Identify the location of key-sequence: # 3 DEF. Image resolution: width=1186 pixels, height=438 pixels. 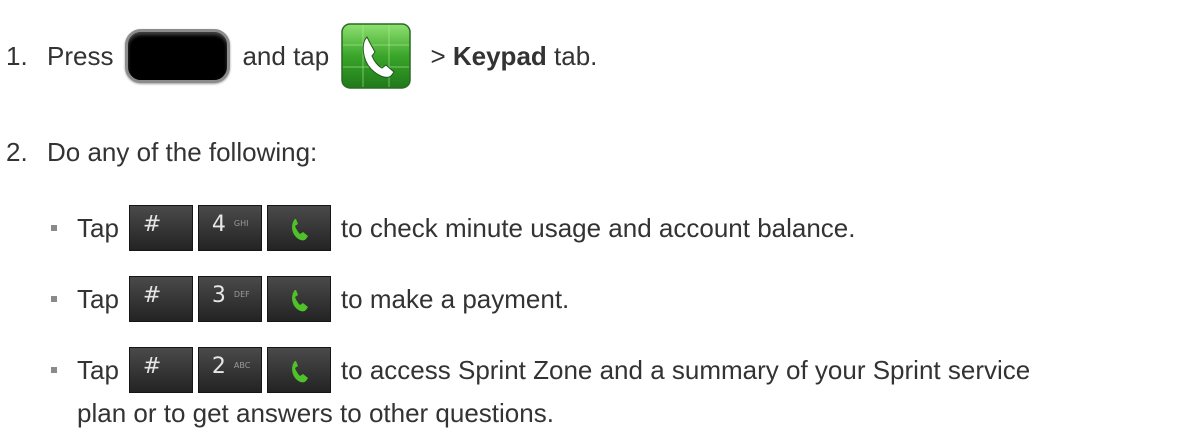
(229, 299).